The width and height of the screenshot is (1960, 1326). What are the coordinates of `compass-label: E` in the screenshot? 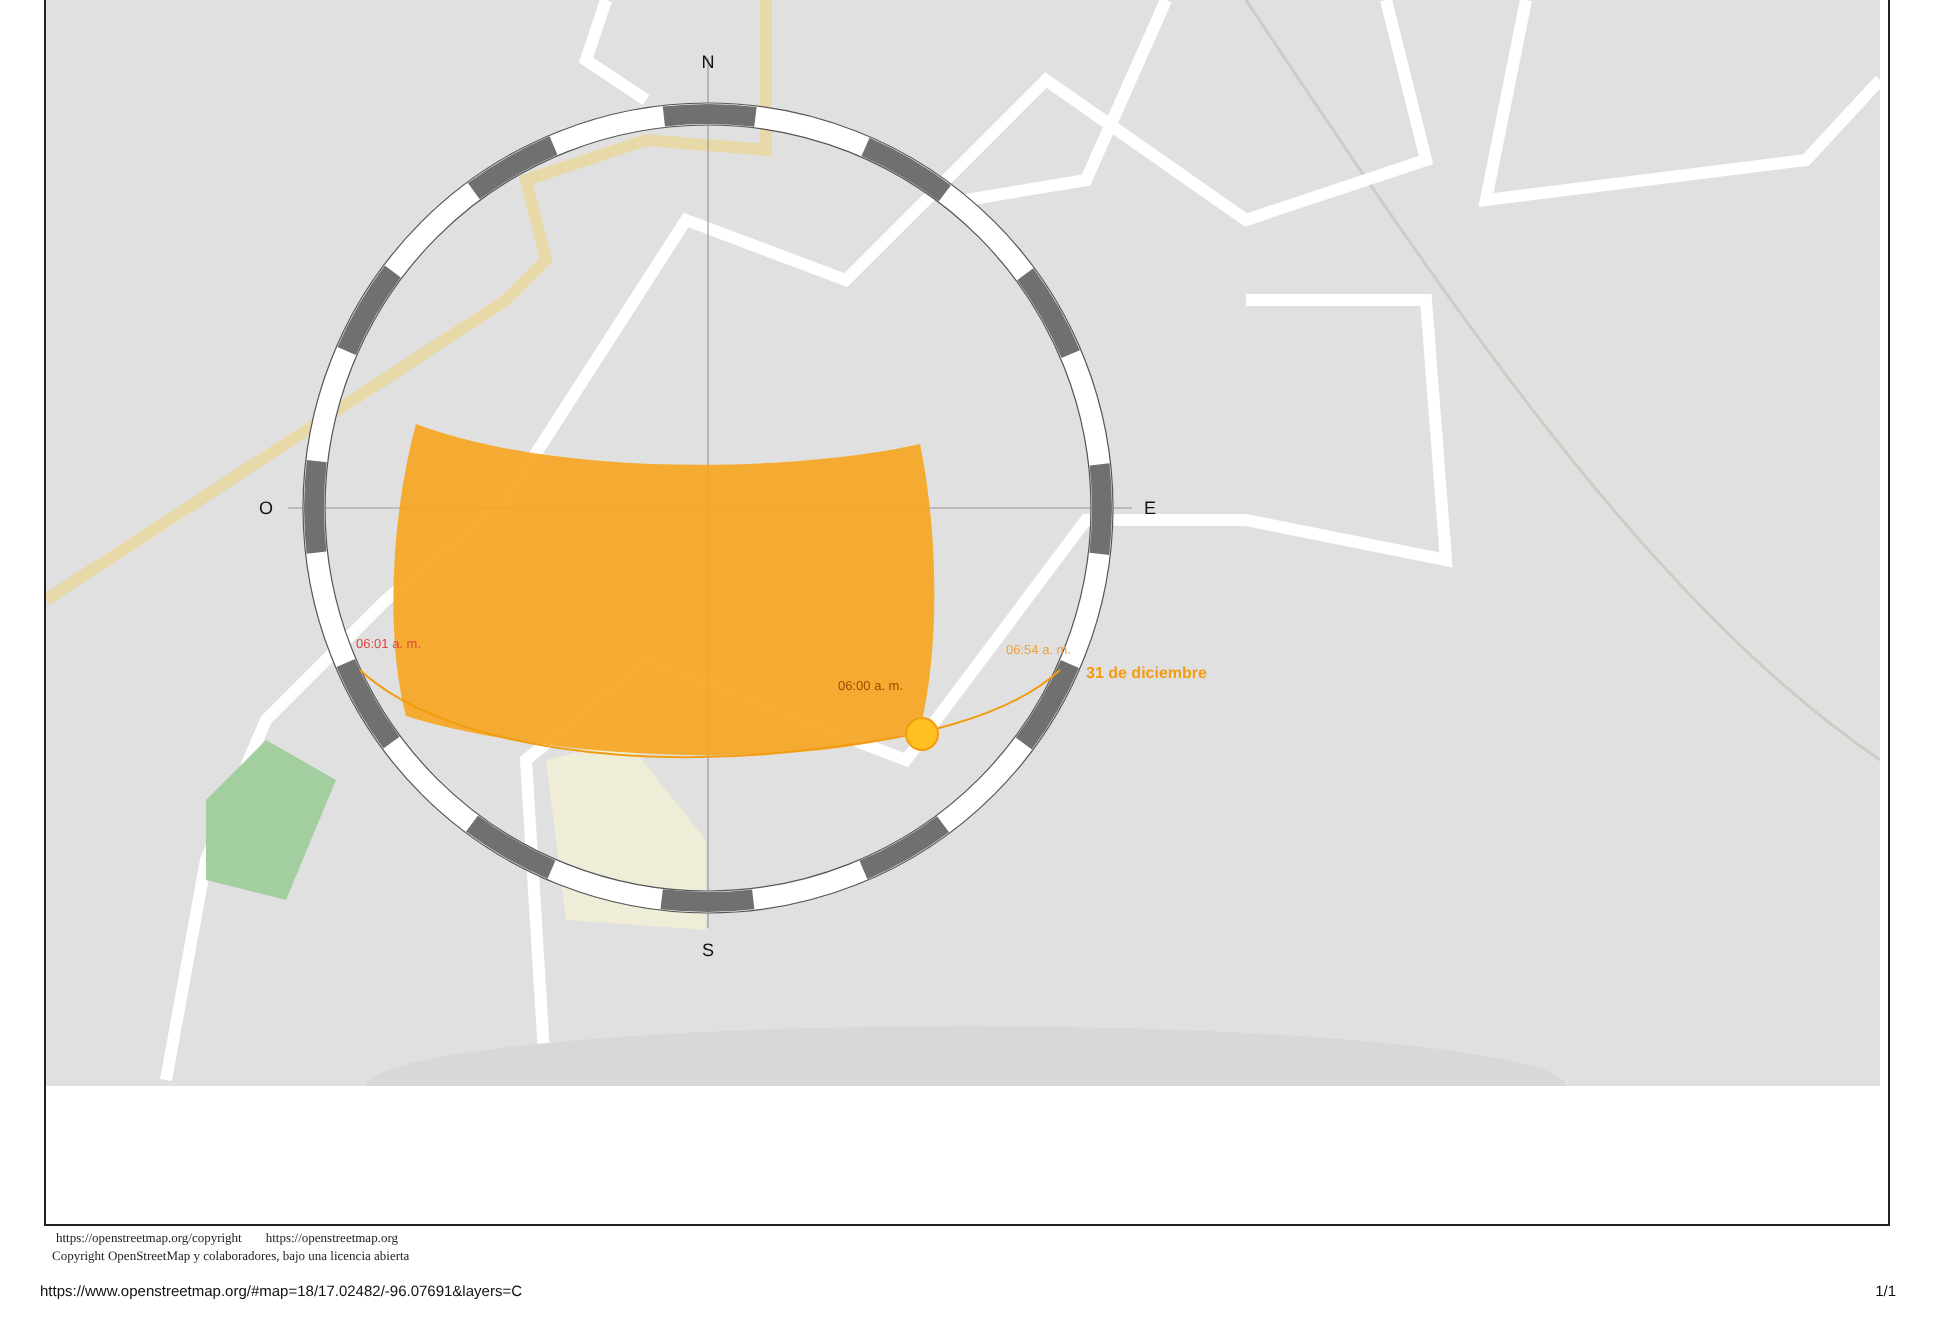 It's located at (1150, 508).